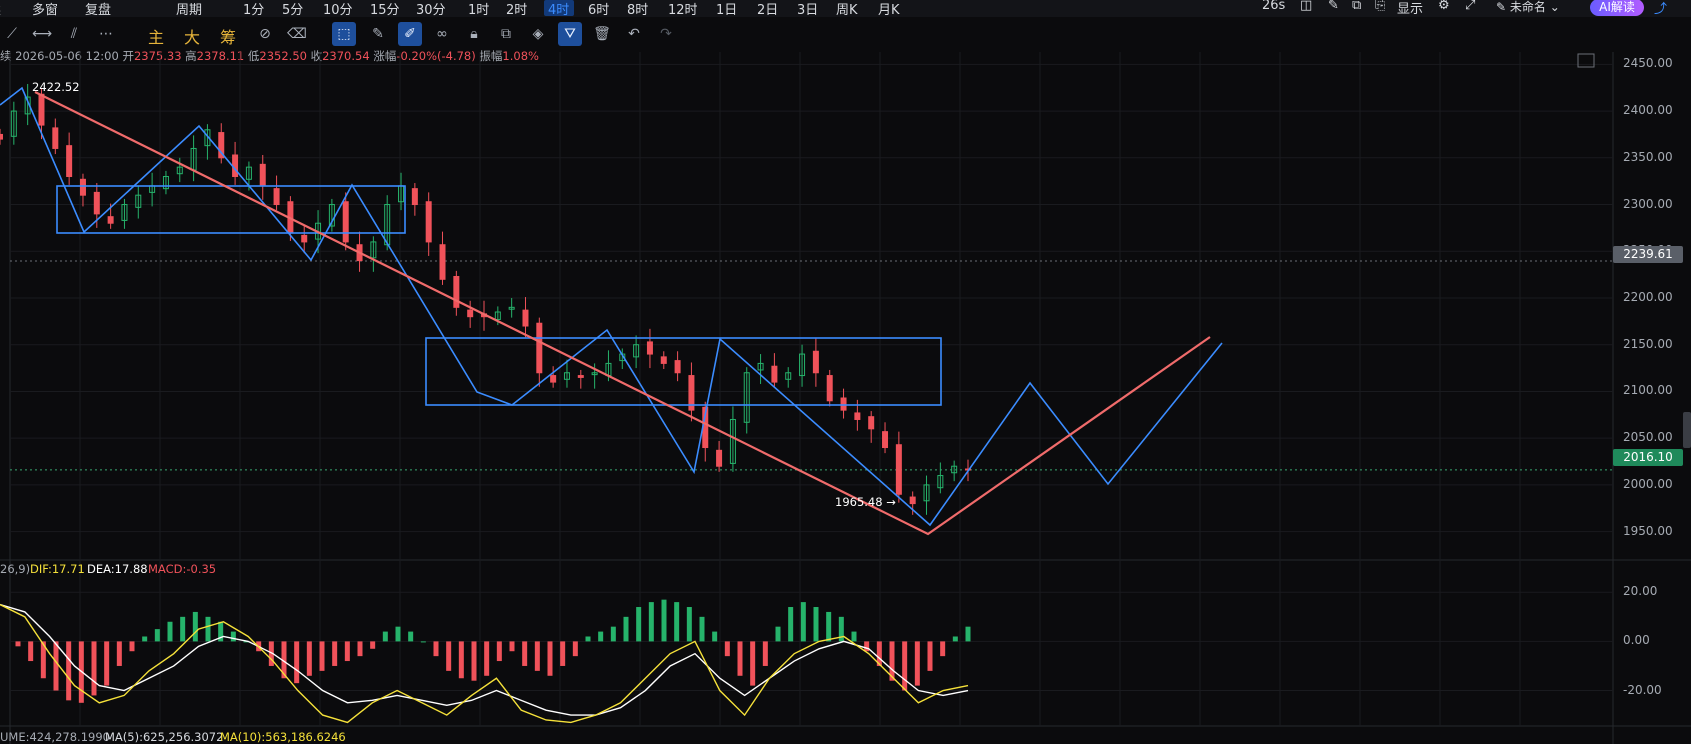  I want to click on macd-value: MACD:-0.35, so click(182, 569).